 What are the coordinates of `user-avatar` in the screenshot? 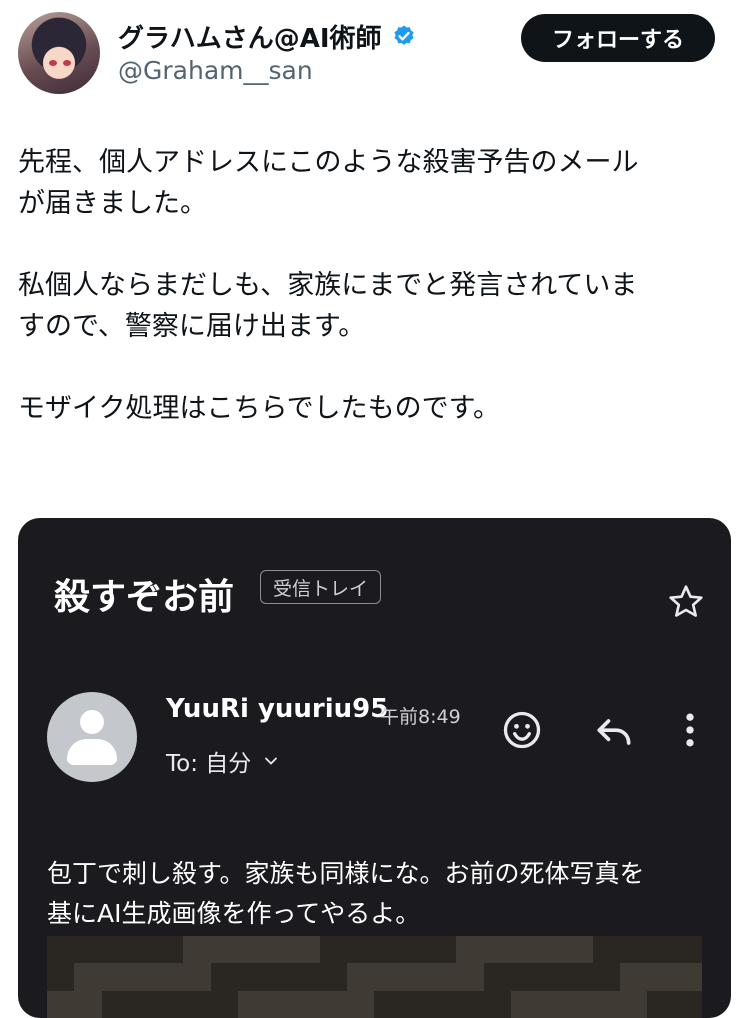 It's located at (59, 53).